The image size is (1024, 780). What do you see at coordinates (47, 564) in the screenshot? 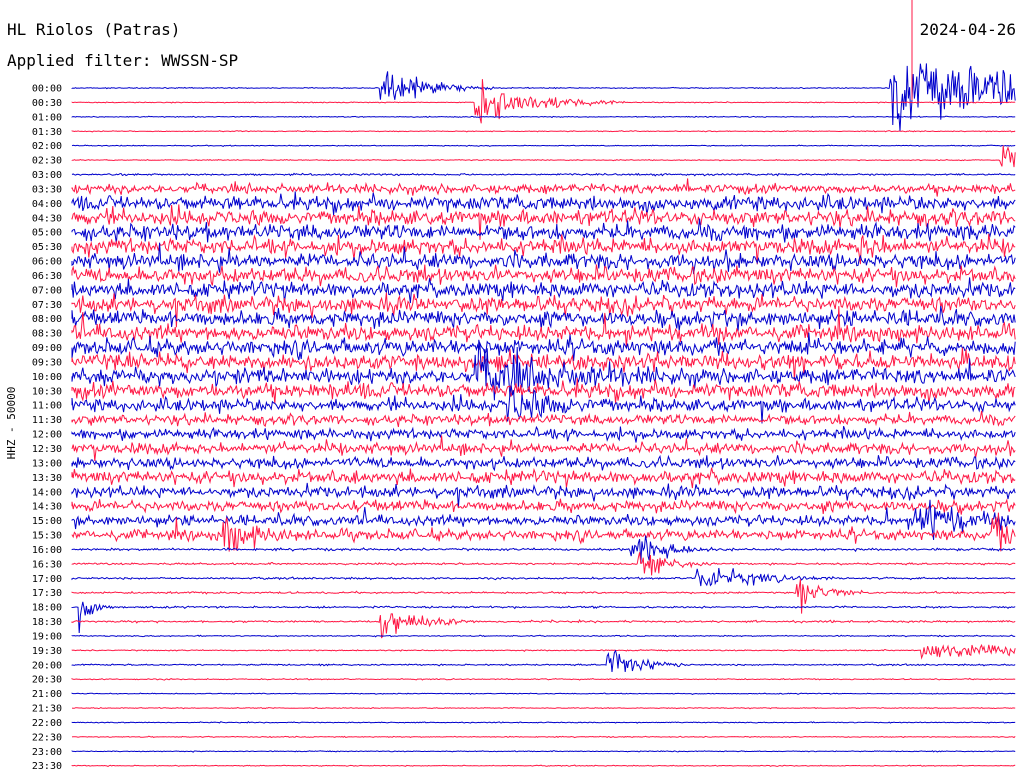
I see `row-time-label: 16:30` at bounding box center [47, 564].